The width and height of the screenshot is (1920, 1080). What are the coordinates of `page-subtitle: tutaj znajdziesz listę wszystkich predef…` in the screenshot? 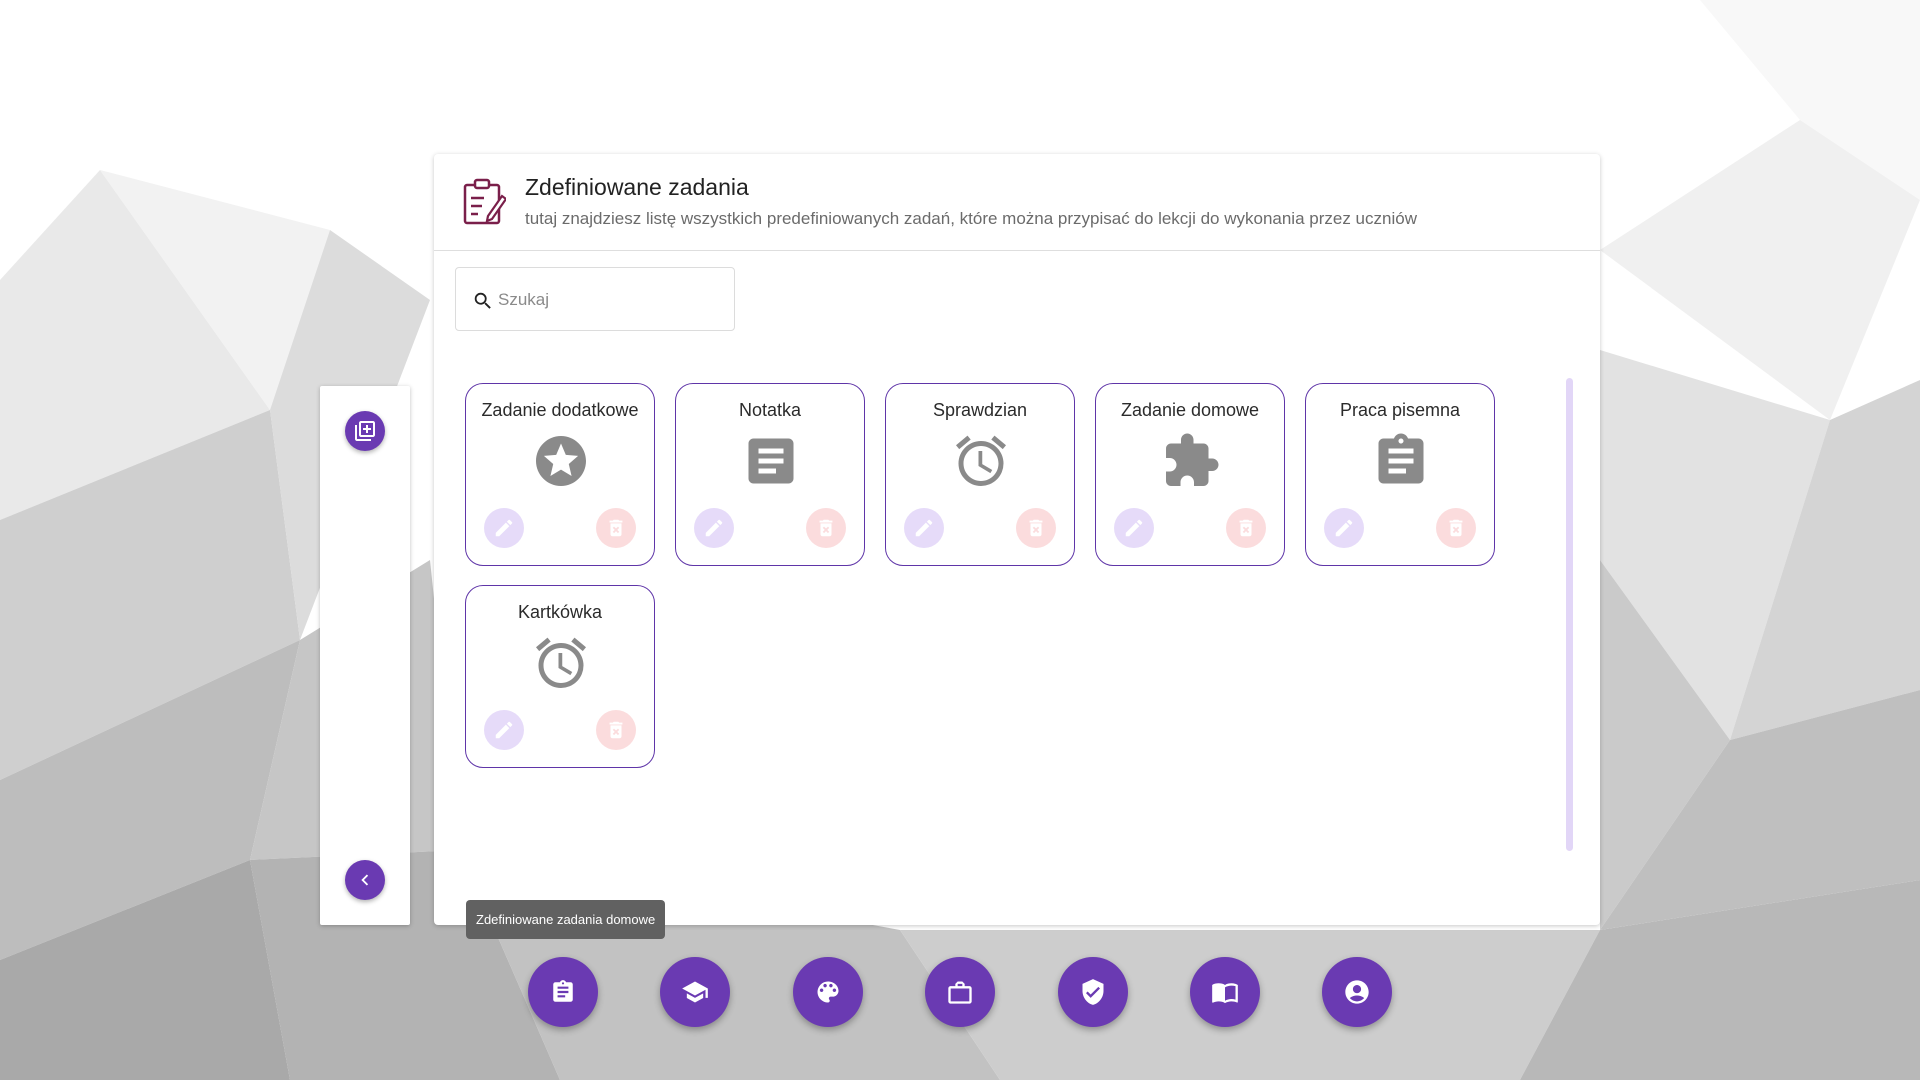 It's located at (971, 218).